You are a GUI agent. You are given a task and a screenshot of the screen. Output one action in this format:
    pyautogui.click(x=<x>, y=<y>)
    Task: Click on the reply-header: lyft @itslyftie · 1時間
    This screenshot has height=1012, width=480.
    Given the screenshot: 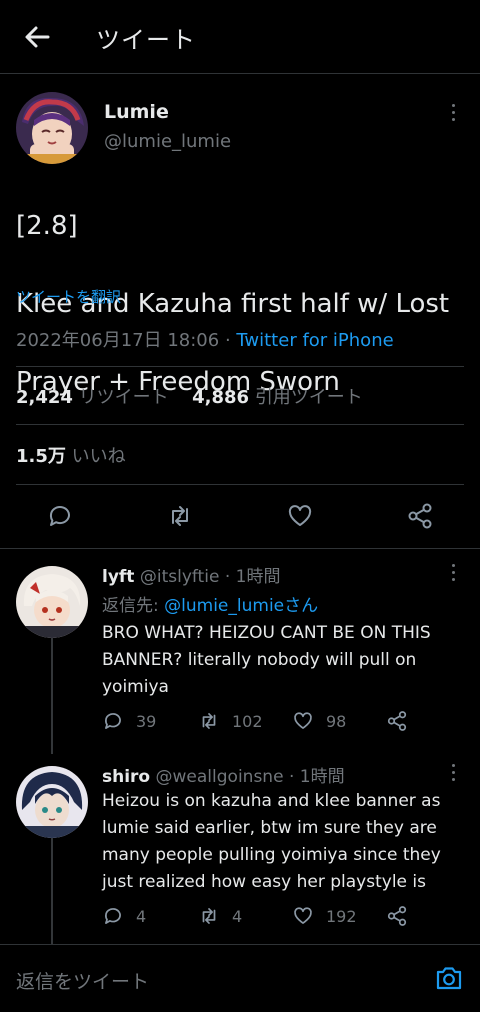 What is the action you would take?
    pyautogui.click(x=191, y=574)
    